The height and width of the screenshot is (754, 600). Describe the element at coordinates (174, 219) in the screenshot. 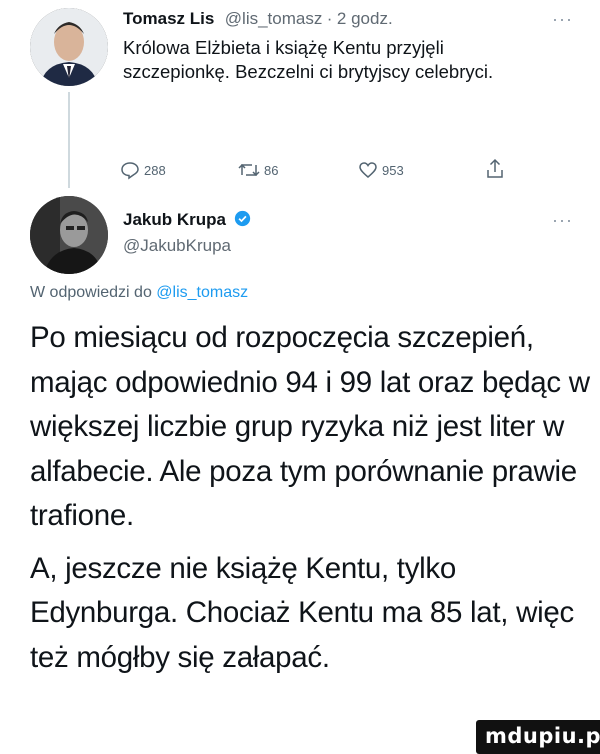

I see `author-name: Jakub Krupa` at that location.